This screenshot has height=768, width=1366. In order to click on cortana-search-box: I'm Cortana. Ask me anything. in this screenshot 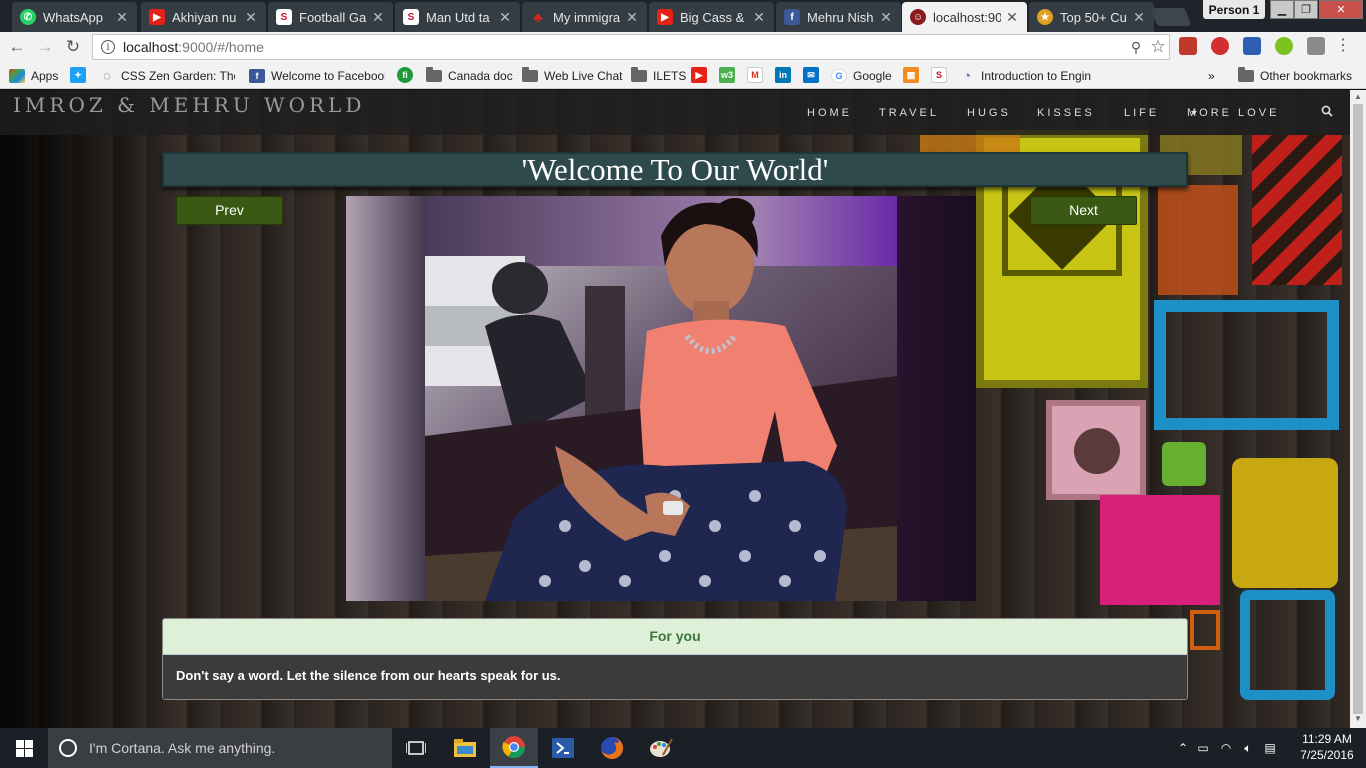, I will do `click(220, 748)`.